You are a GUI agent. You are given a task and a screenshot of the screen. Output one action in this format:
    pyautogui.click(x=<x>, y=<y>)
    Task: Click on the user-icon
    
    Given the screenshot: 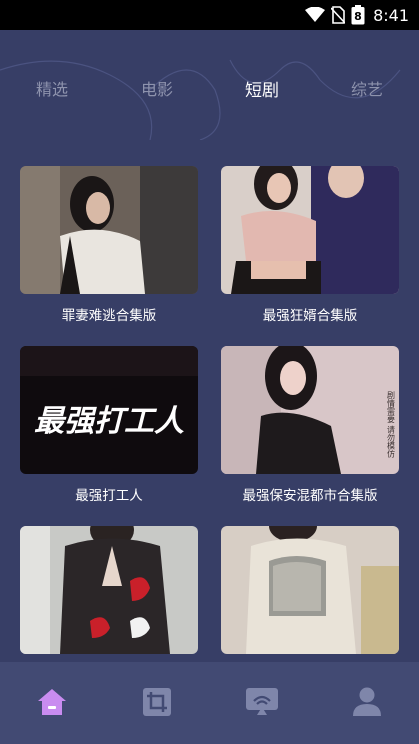 What is the action you would take?
    pyautogui.click(x=367, y=701)
    